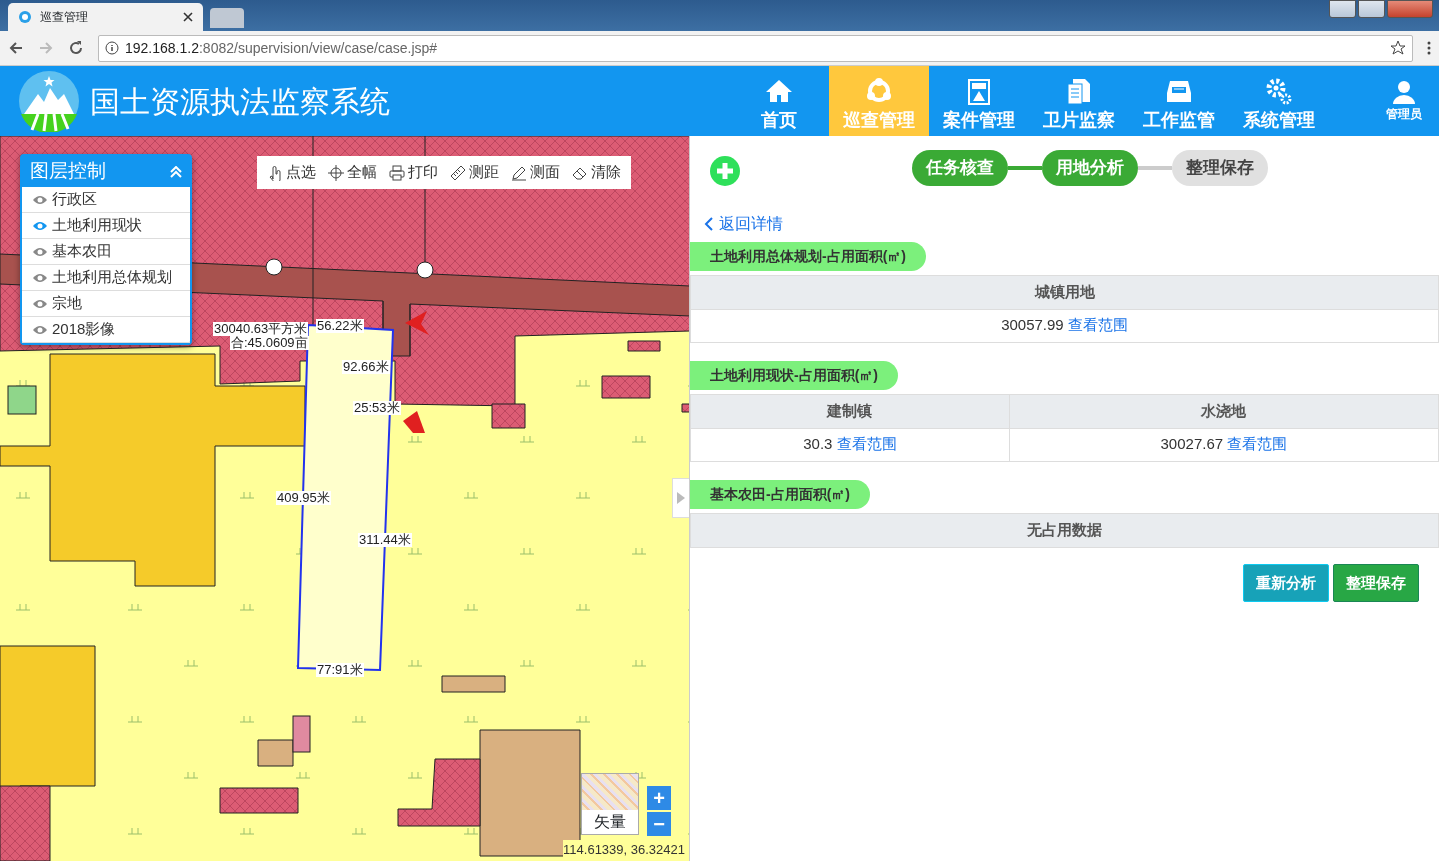 The height and width of the screenshot is (861, 1439). Describe the element at coordinates (282, 48) in the screenshot. I see `url-text: 192.168.1.2:8082/supervision/view/case/case.jsp#` at that location.